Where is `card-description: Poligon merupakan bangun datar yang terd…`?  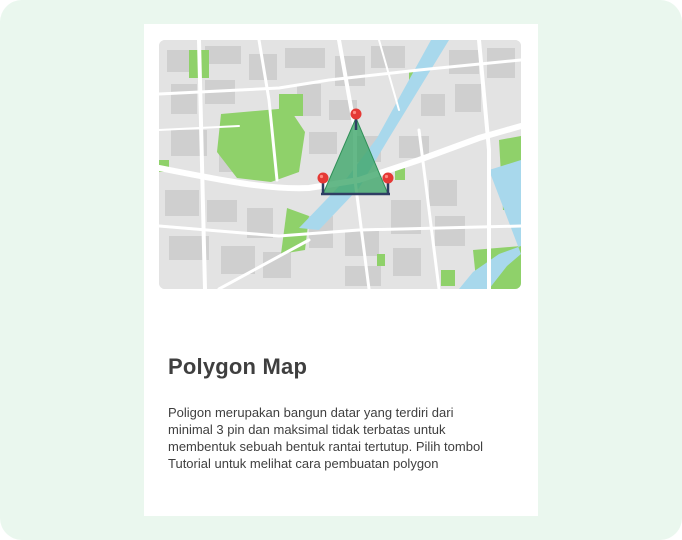 card-description: Poligon merupakan bangun datar yang terd… is located at coordinates (326, 438).